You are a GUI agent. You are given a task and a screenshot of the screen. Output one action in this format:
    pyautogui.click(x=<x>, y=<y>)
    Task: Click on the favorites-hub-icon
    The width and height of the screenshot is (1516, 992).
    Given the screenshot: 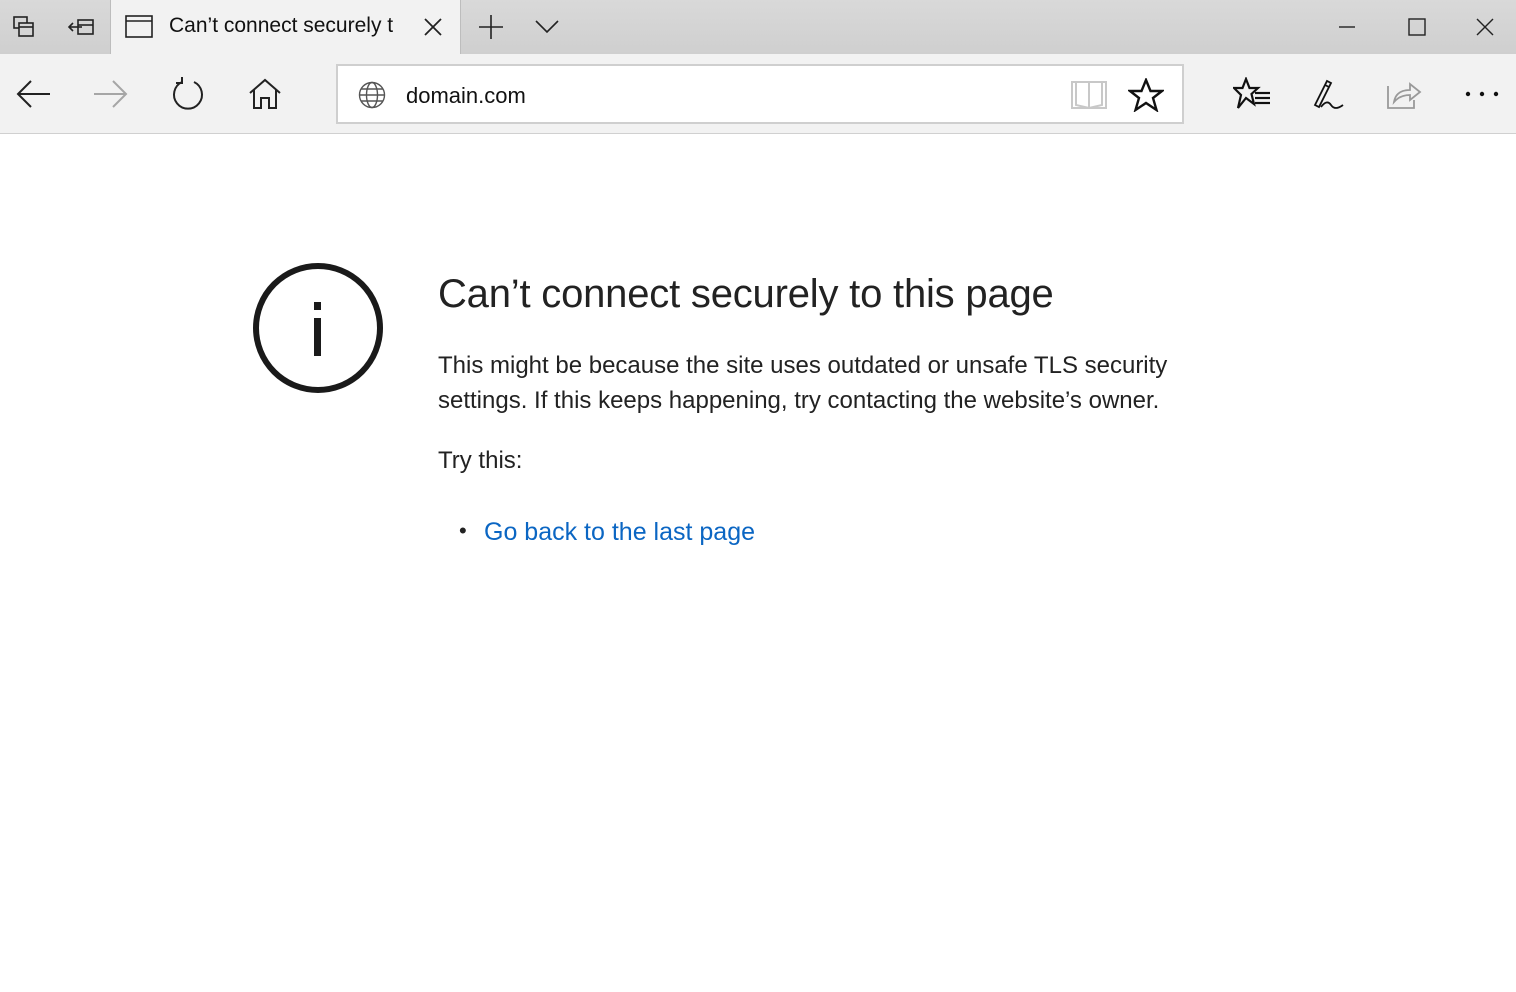 What is the action you would take?
    pyautogui.click(x=1251, y=92)
    